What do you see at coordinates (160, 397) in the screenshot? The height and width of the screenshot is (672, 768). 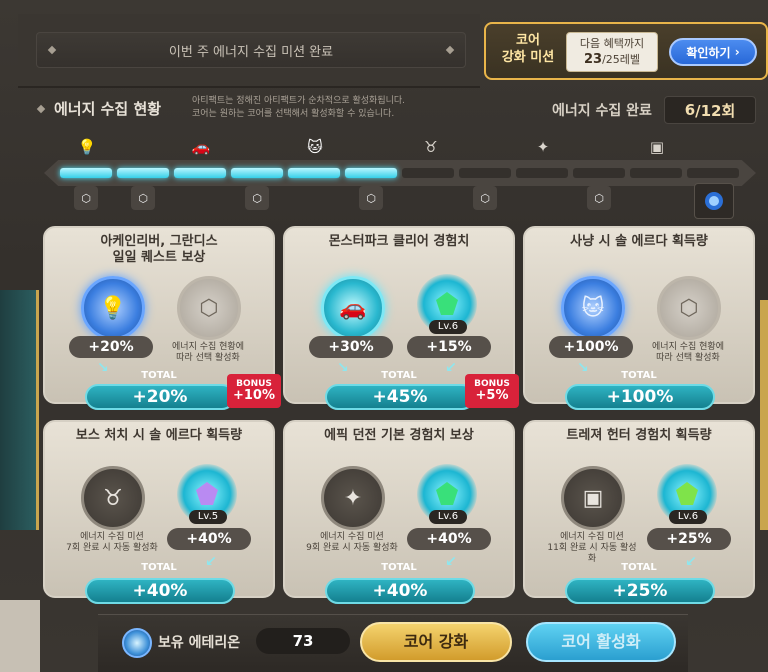 I see `total-value: +20%` at bounding box center [160, 397].